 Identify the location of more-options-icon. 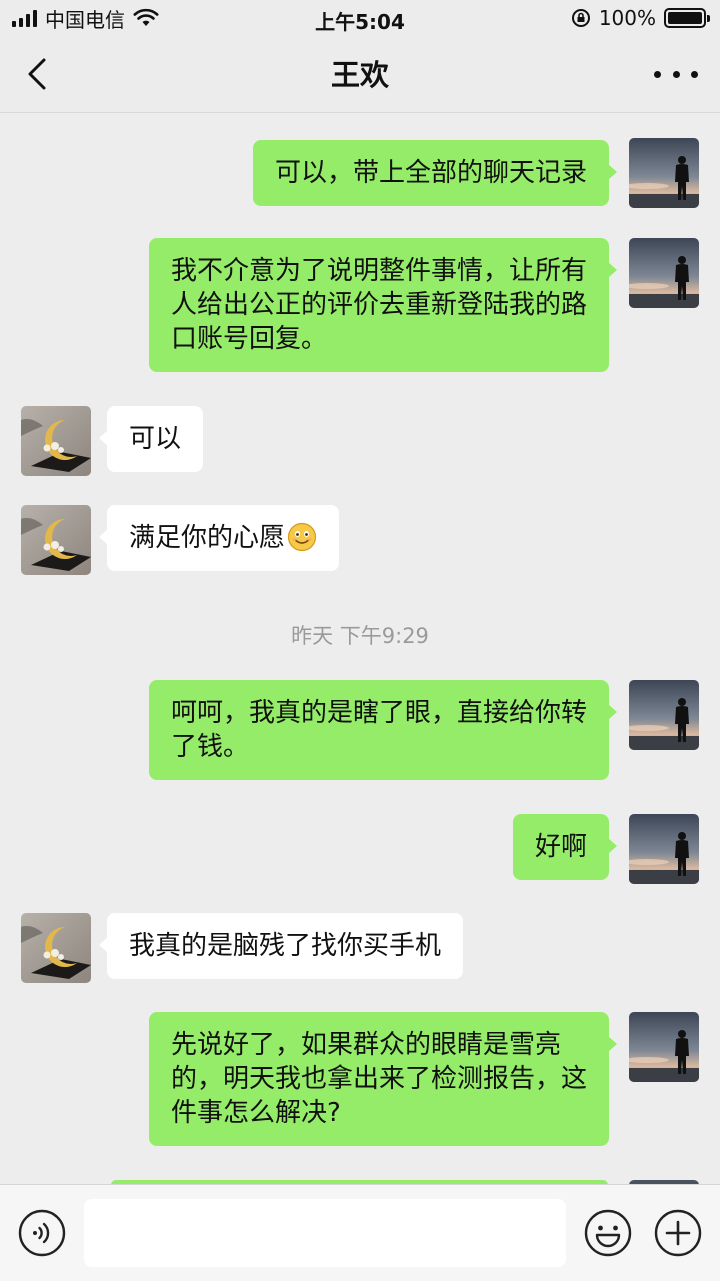
(676, 74).